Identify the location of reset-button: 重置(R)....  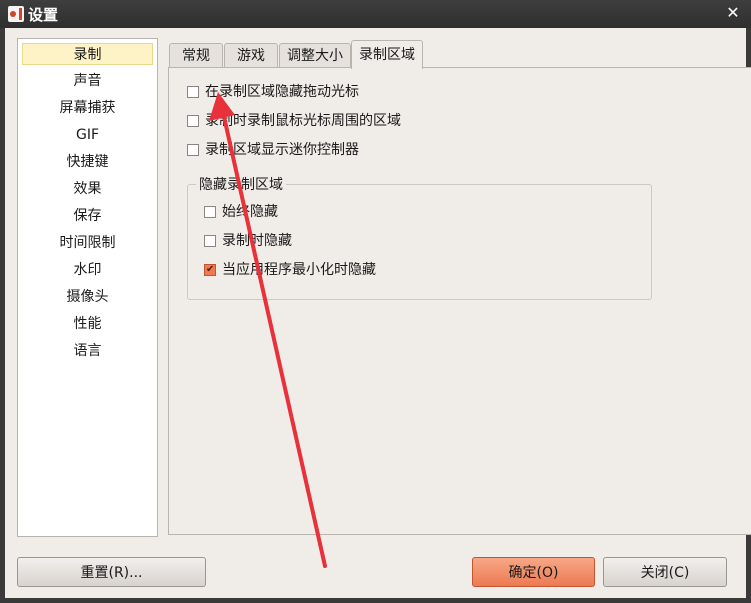
(111, 572).